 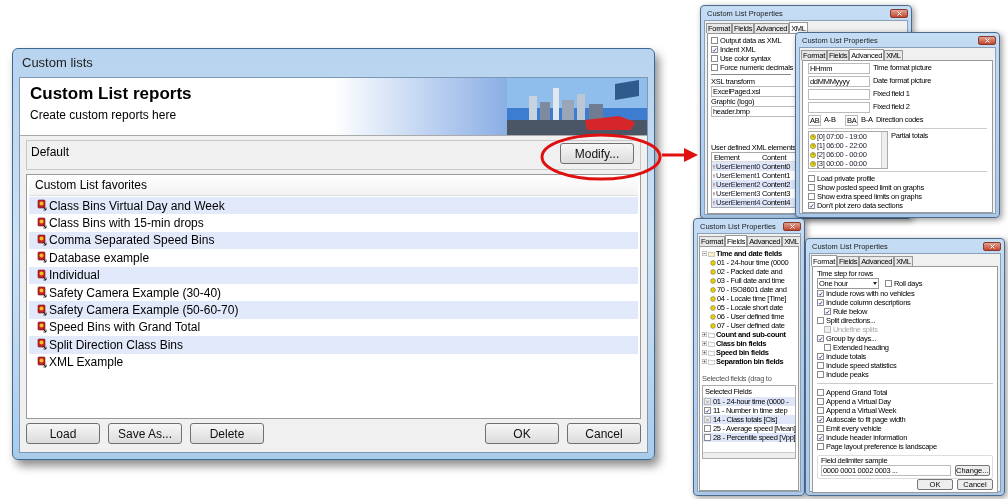 What do you see at coordinates (227, 433) in the screenshot?
I see `dialog-button: Delete` at bounding box center [227, 433].